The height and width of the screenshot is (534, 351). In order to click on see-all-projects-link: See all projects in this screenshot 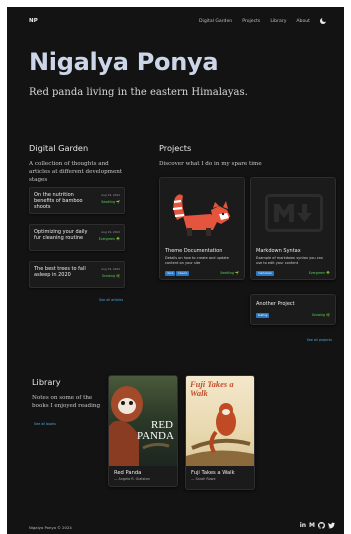, I will do `click(319, 340)`.